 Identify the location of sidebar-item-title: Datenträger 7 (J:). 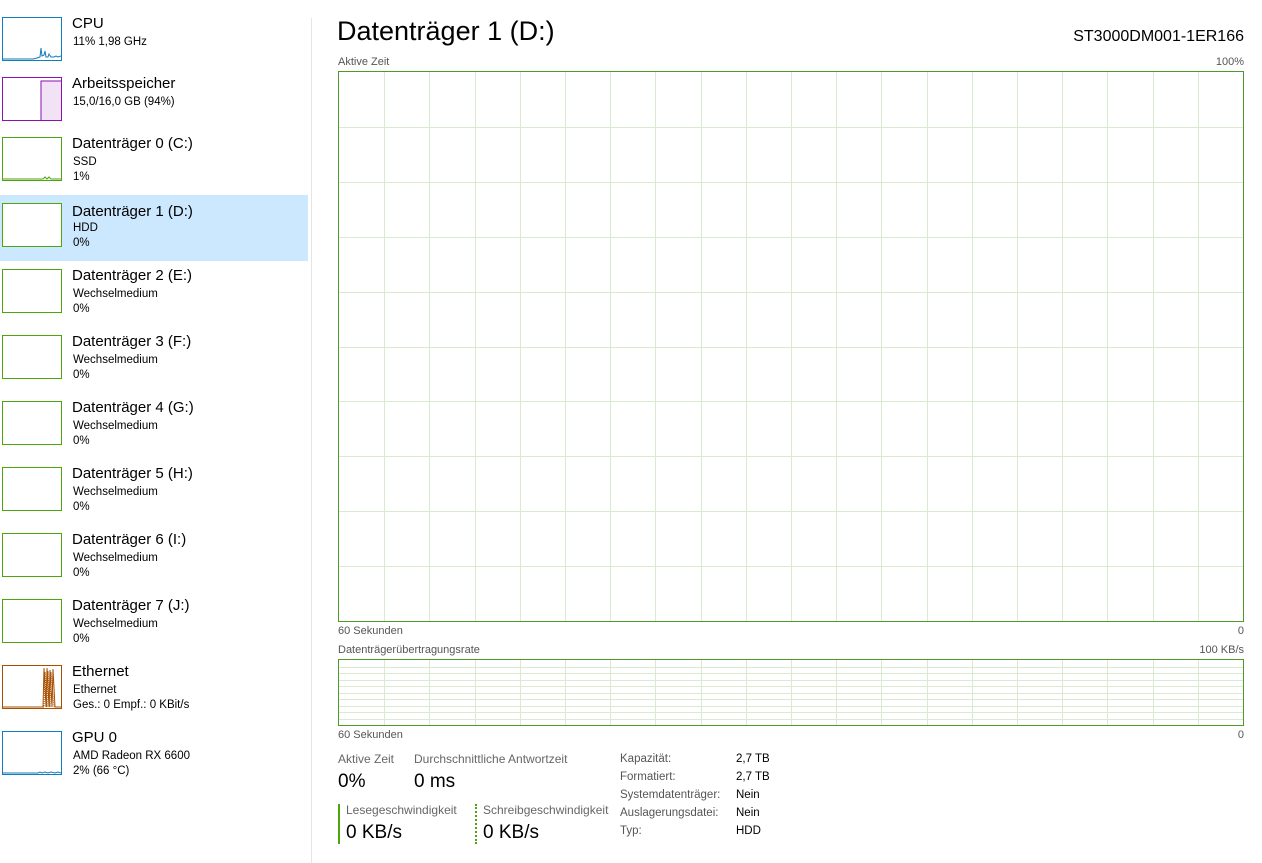
(131, 605).